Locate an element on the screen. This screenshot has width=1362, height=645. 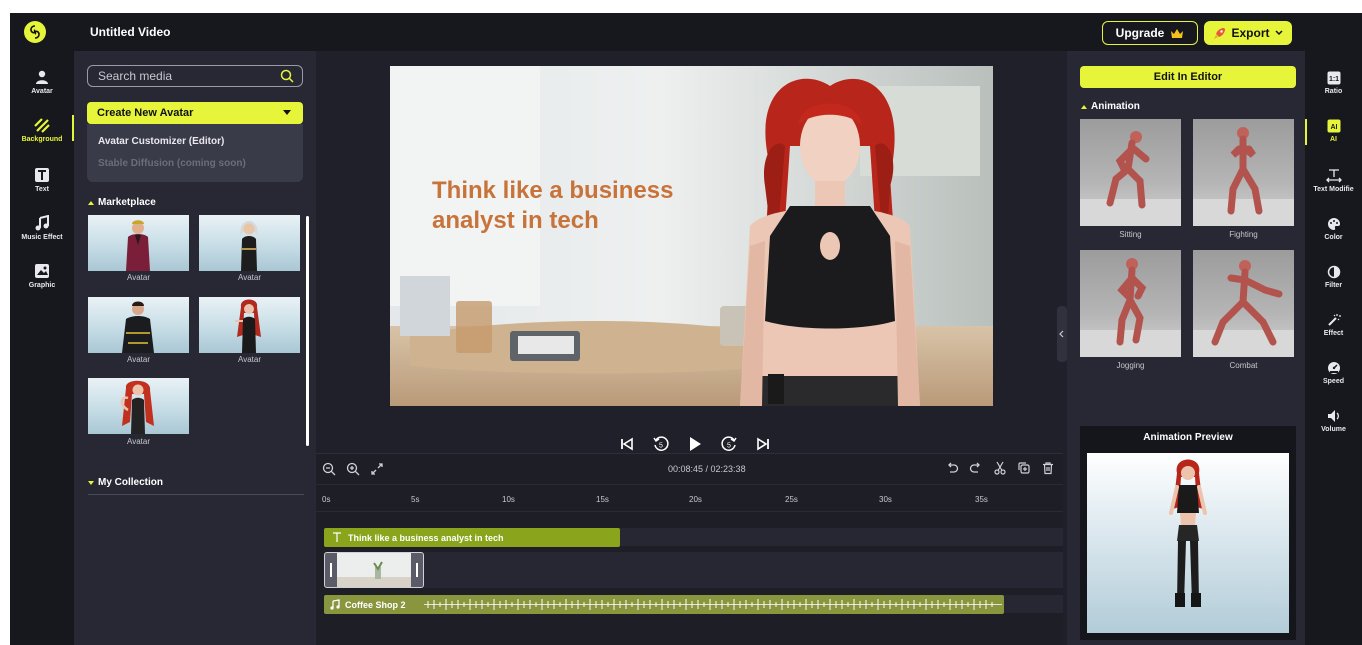
rail-label: Color is located at coordinates (1333, 237).